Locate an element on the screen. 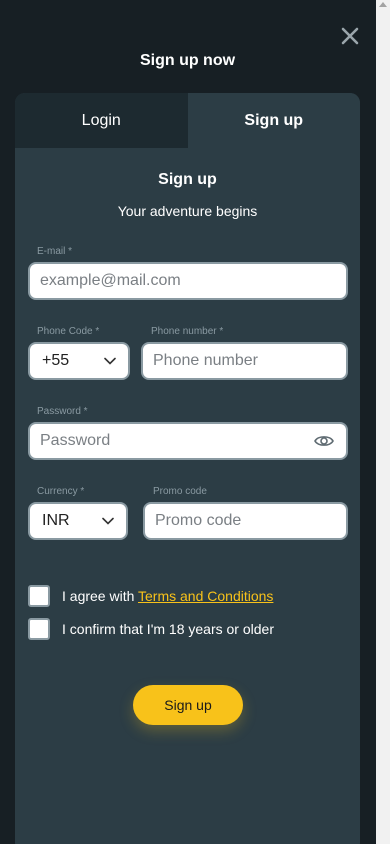 This screenshot has height=844, width=390. email-field-wrapper is located at coordinates (188, 281).